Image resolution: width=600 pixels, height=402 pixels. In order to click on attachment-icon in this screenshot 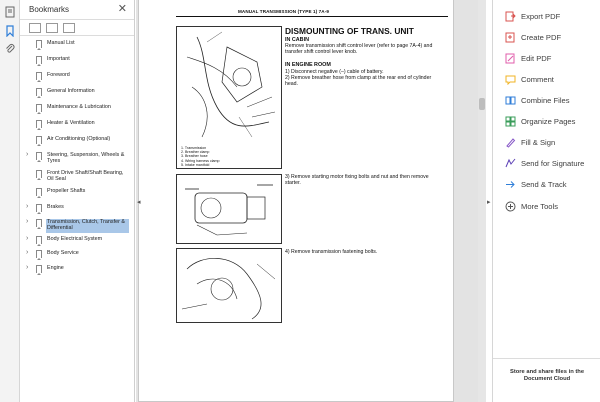, I will do `click(10, 49)`.